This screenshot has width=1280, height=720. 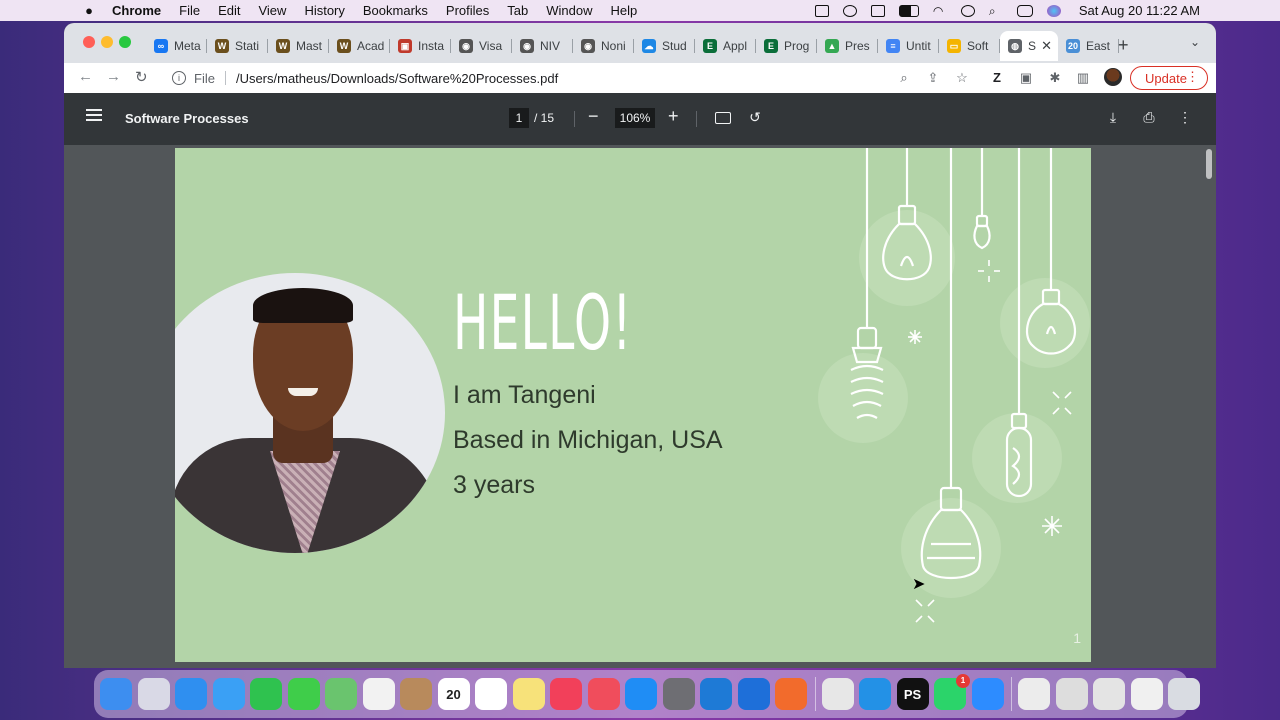 What do you see at coordinates (1169, 78) in the screenshot?
I see `update-button: Update ⋮` at bounding box center [1169, 78].